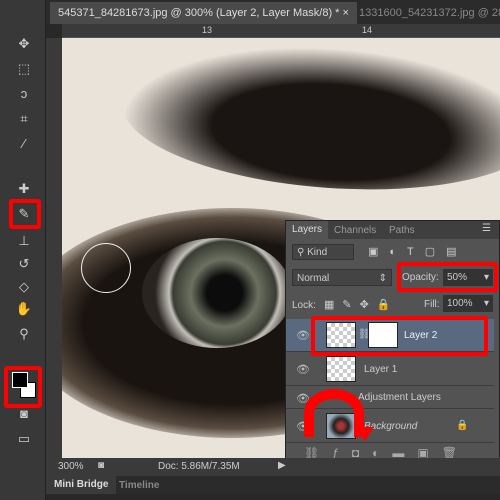 The width and height of the screenshot is (500, 500). I want to click on move-icon: ✥, so click(24, 44).